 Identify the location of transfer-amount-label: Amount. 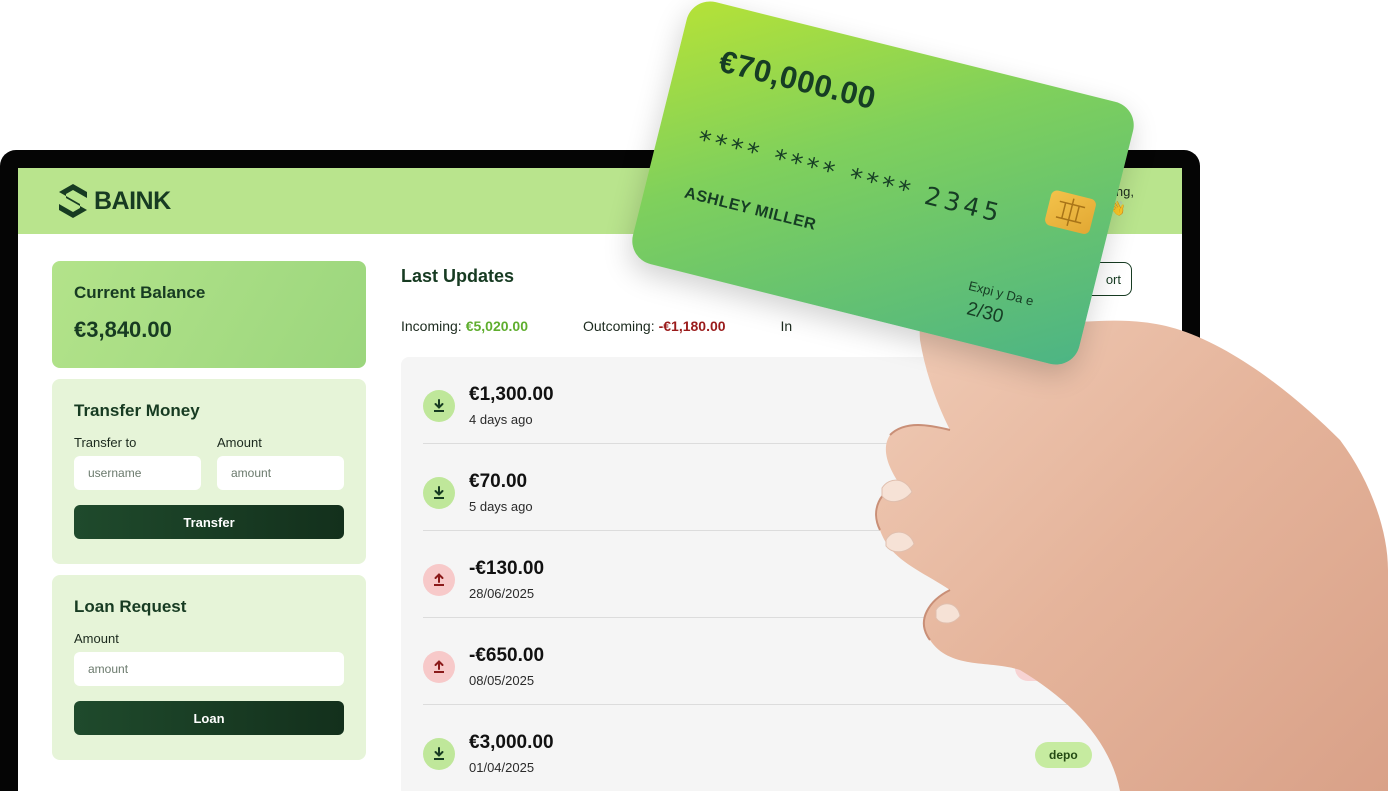
(239, 442).